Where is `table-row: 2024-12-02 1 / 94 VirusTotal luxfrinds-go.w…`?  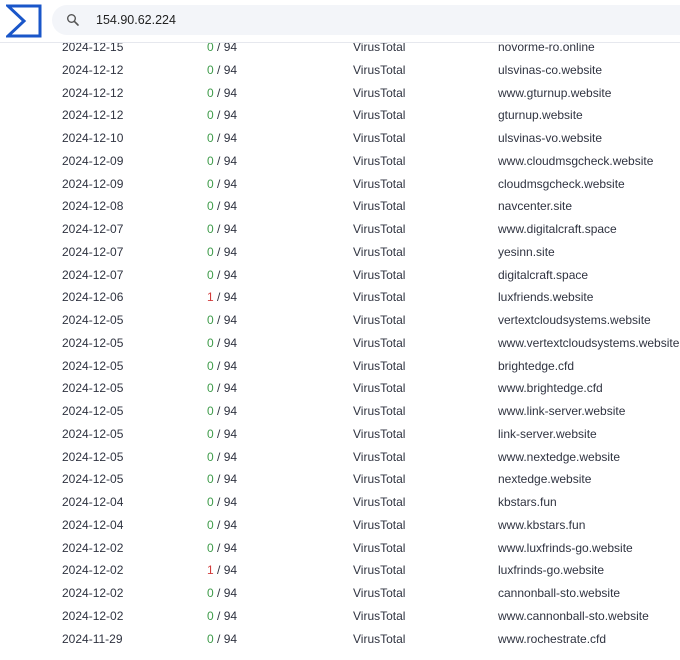 table-row: 2024-12-02 1 / 94 VirusTotal luxfrinds-go.w… is located at coordinates (340, 570).